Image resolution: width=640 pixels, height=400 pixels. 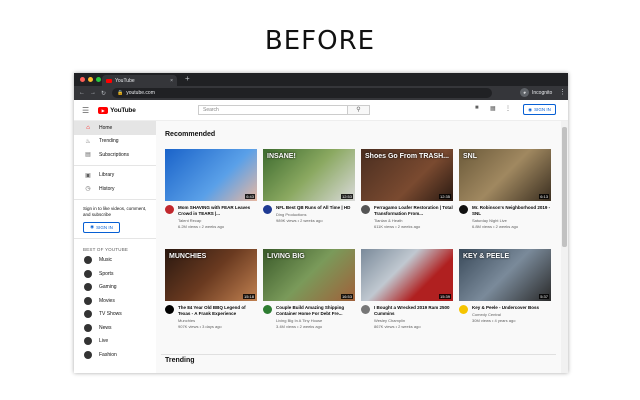 I want to click on sidebar-item-history: ◷ History, so click(x=115, y=189).